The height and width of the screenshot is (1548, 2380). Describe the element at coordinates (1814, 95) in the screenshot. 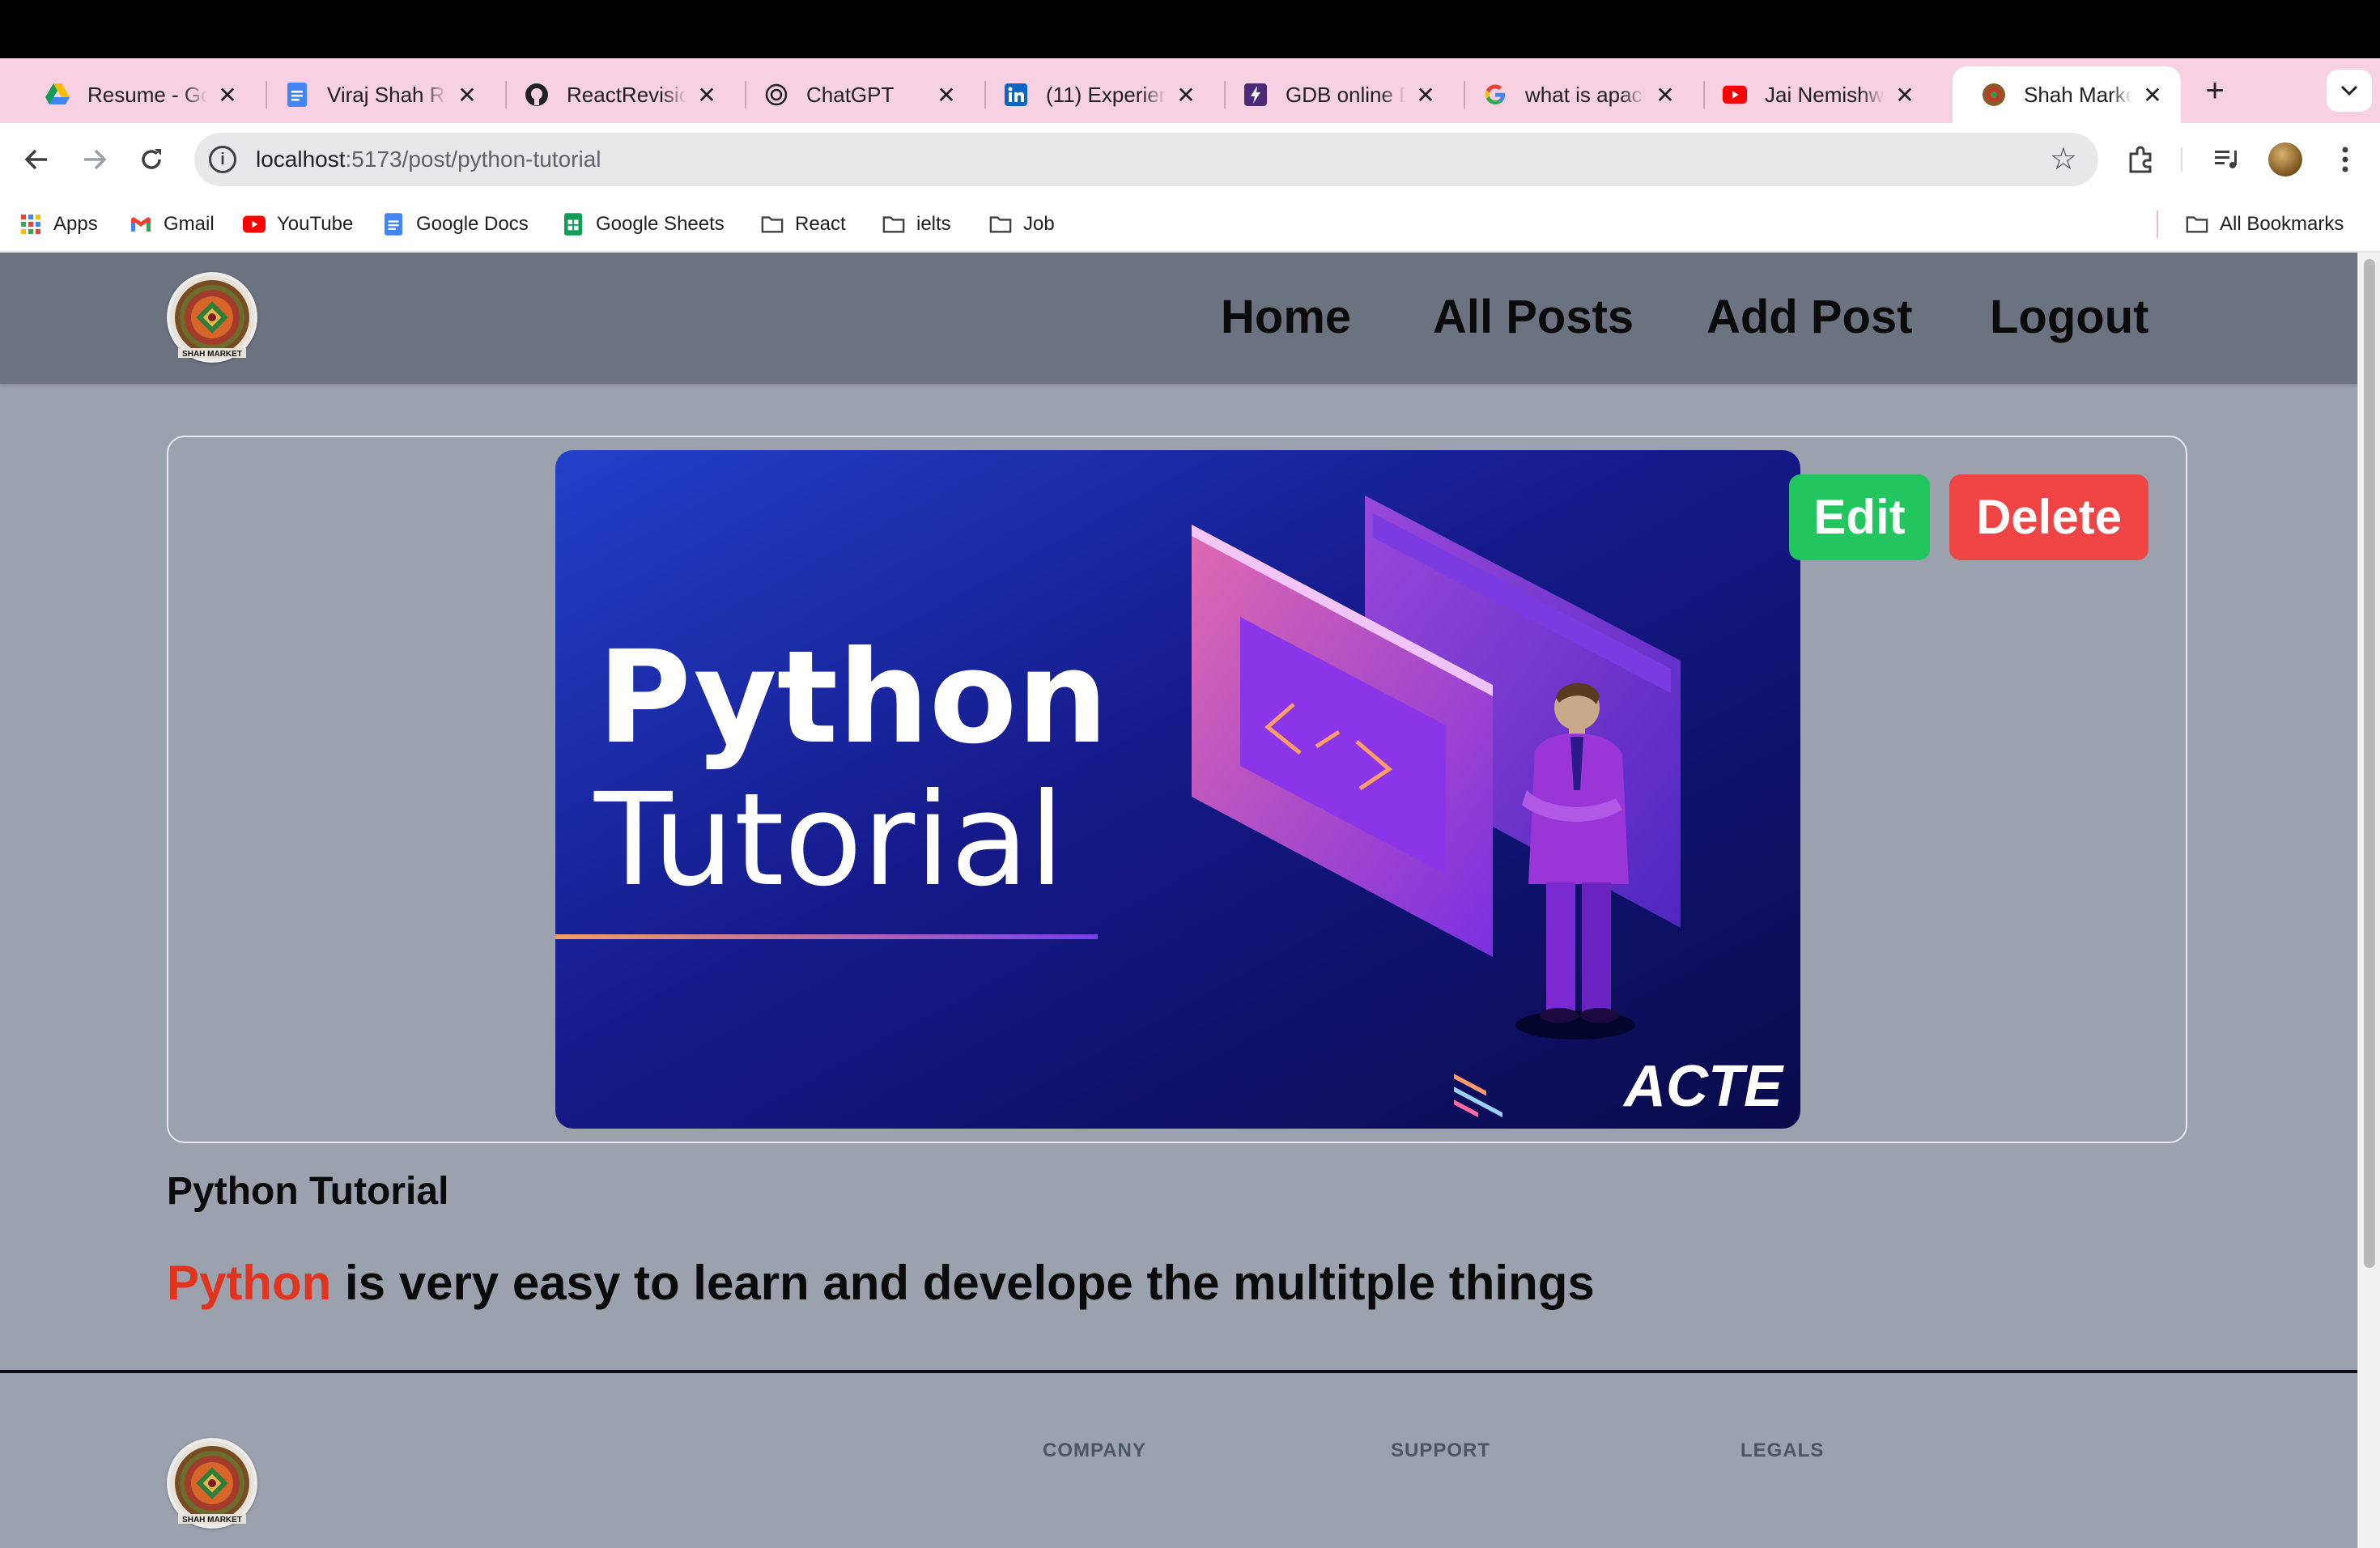

I see `tab-jai-nemishwar: Jai Nemishwa ✕` at that location.